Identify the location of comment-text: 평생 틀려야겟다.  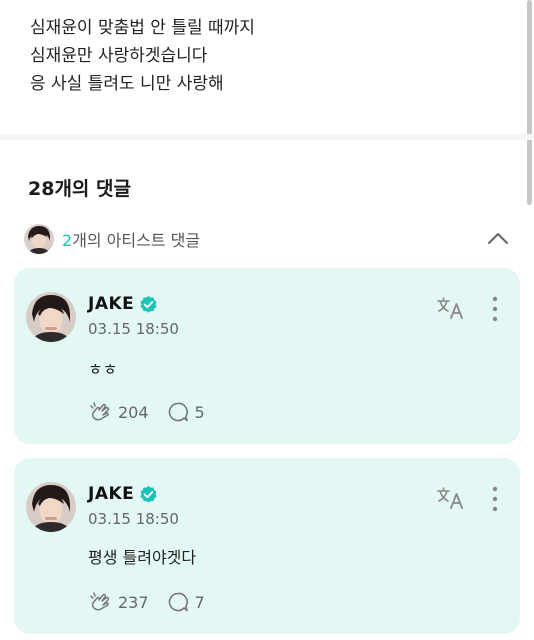
(142, 557).